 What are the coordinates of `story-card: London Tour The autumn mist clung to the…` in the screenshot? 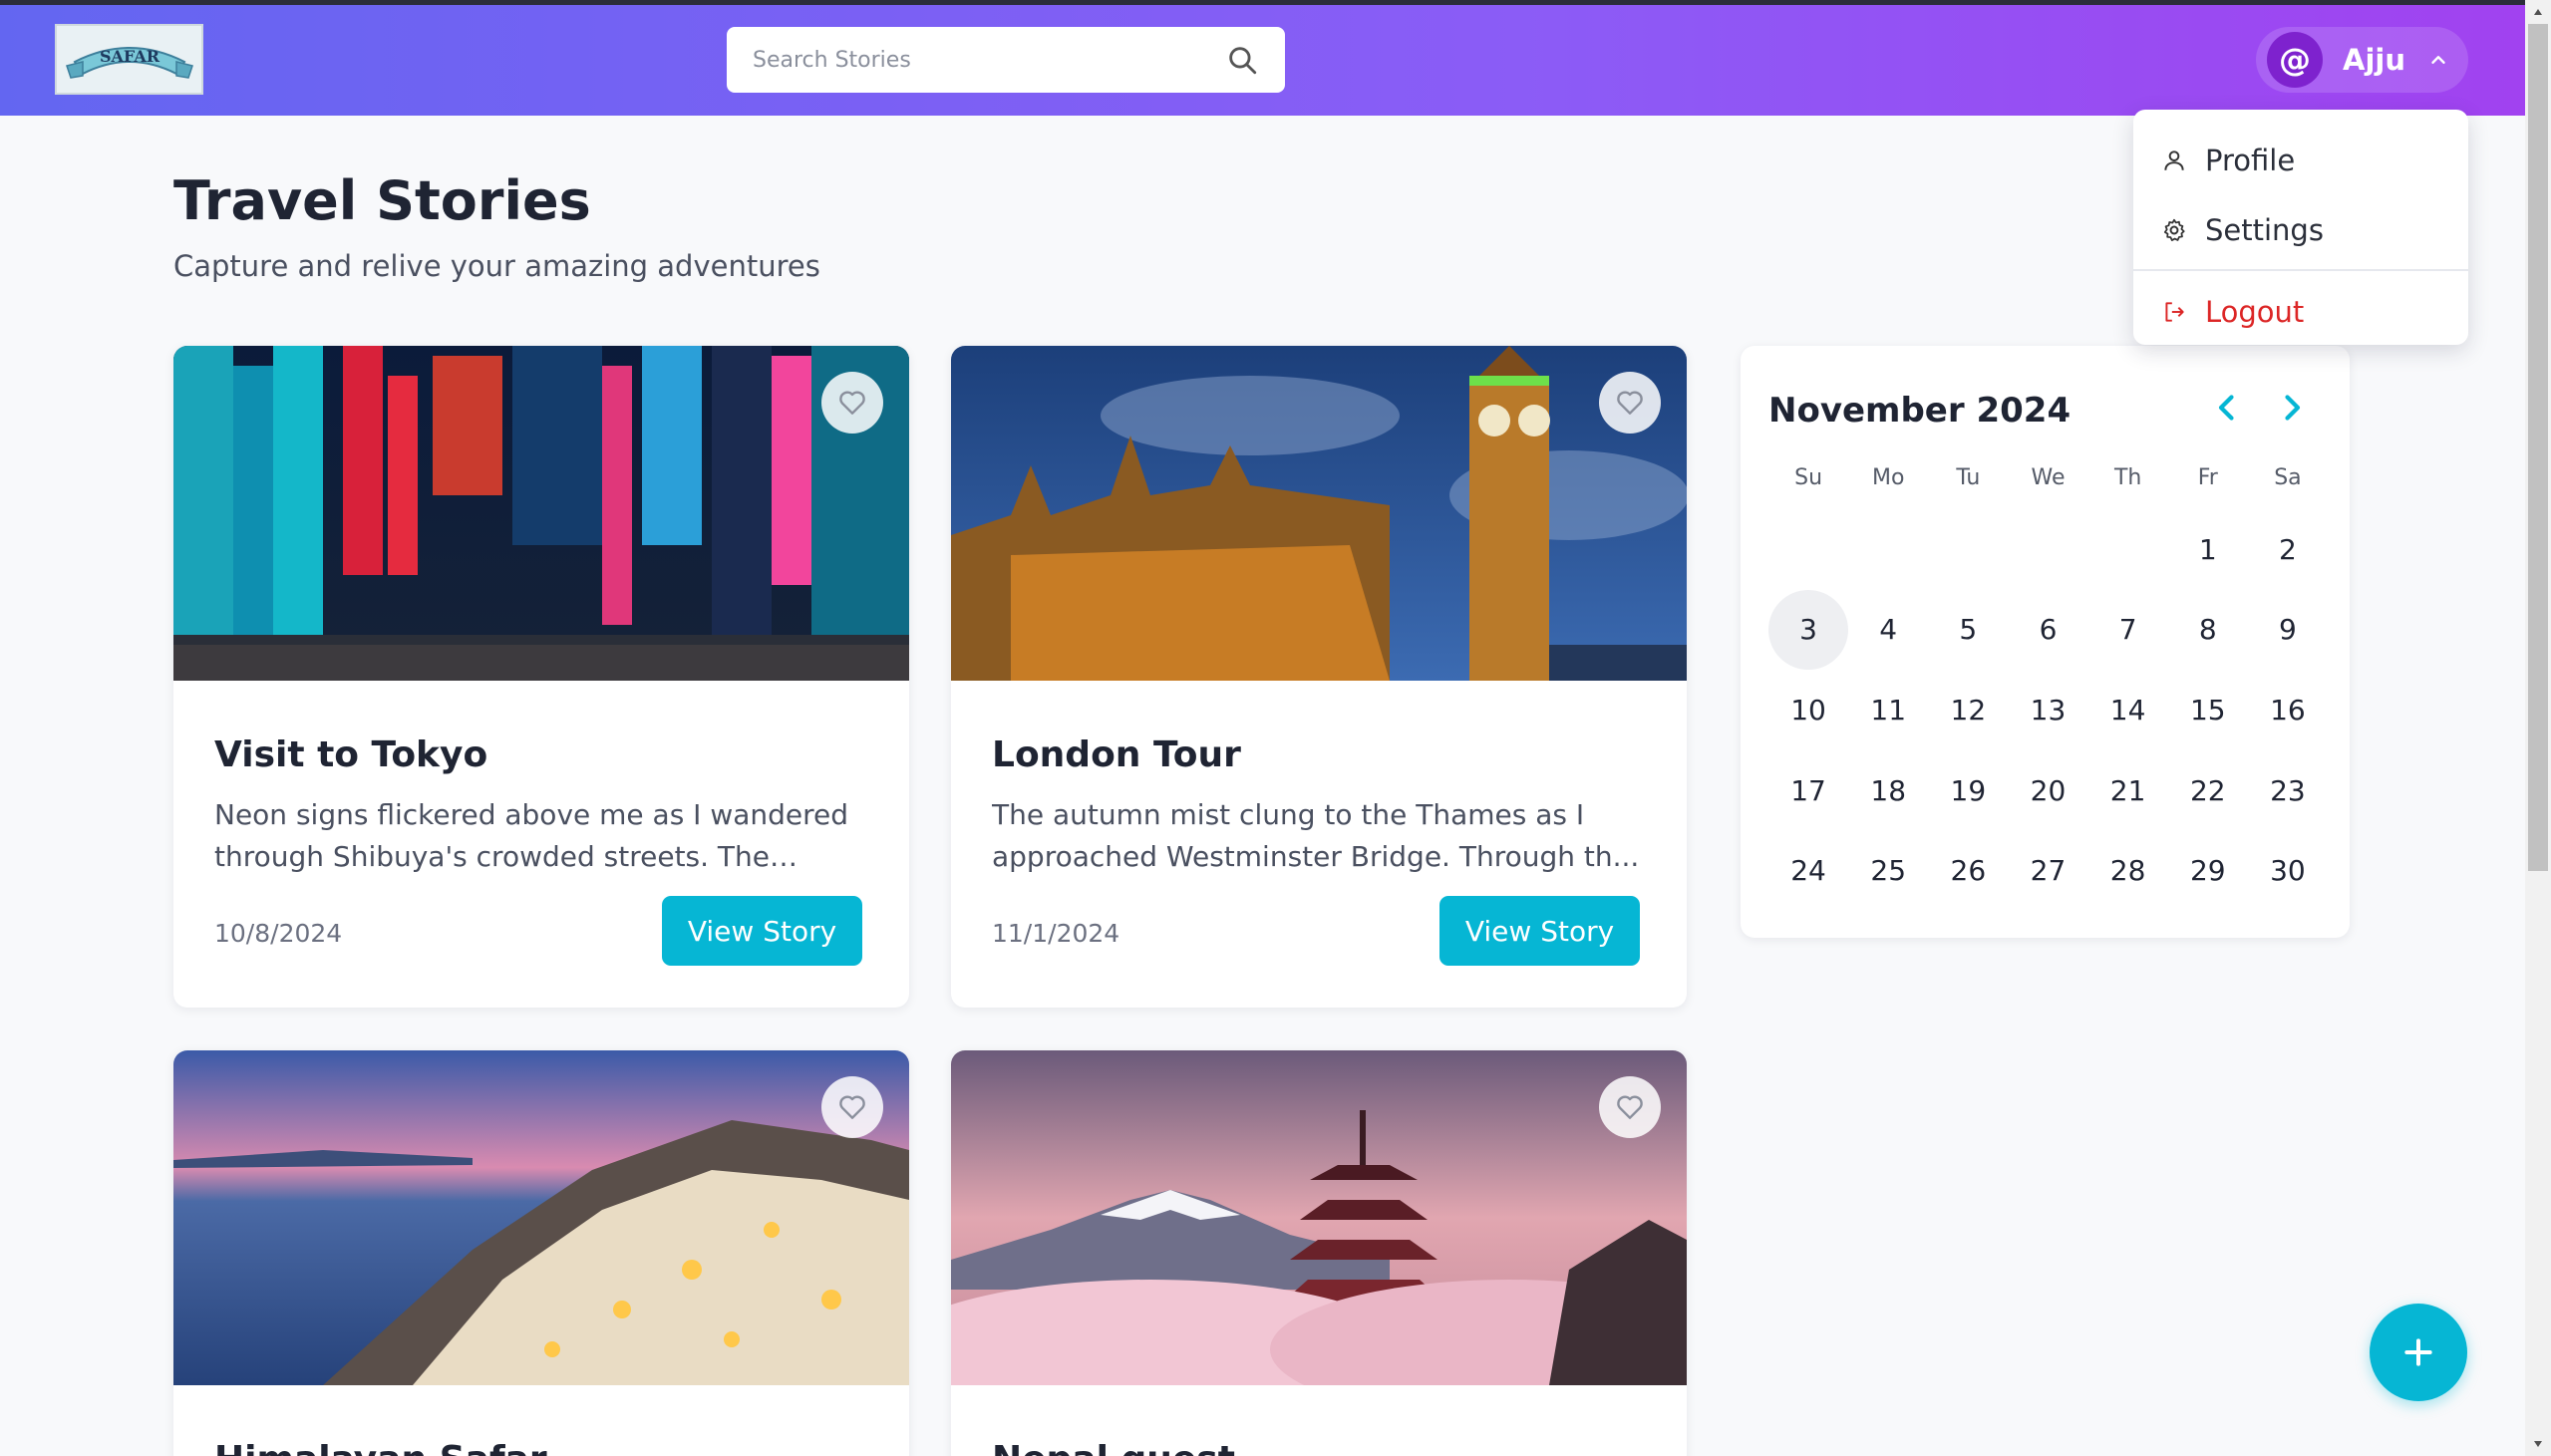 It's located at (1319, 677).